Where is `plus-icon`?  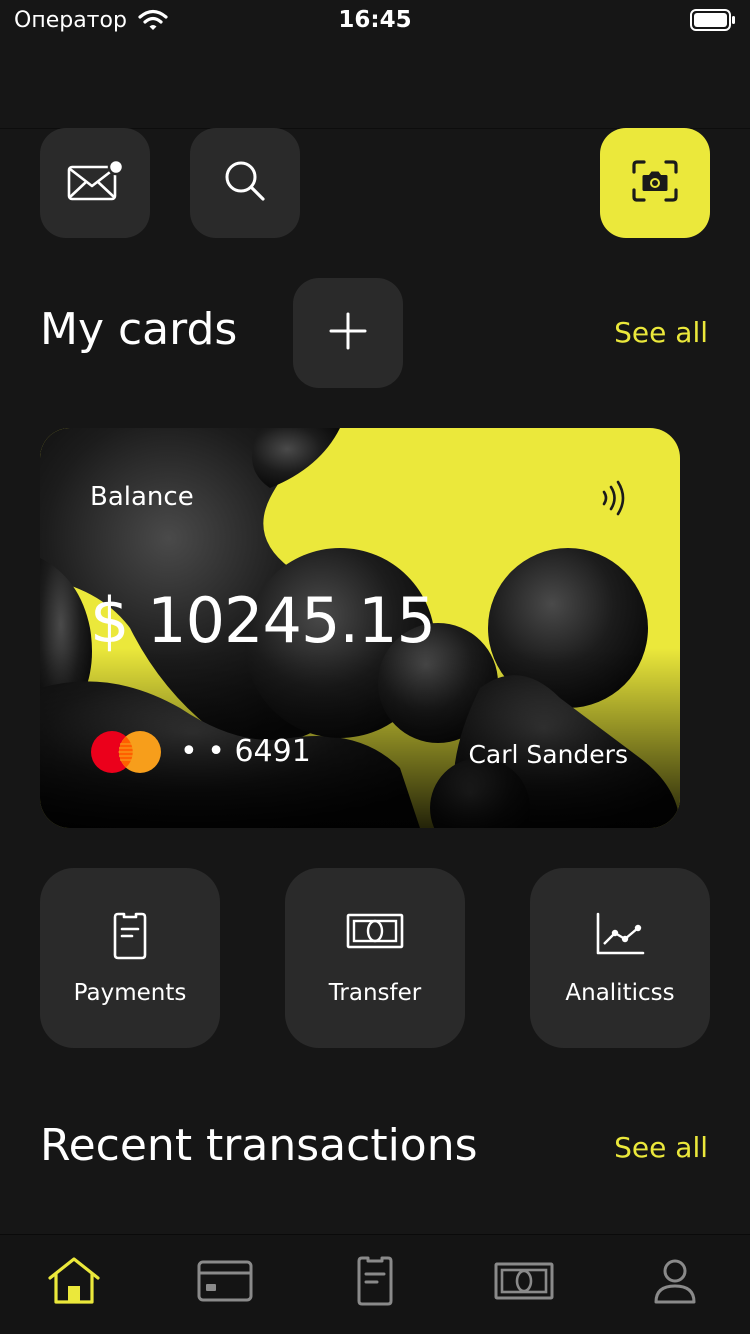 plus-icon is located at coordinates (348, 333).